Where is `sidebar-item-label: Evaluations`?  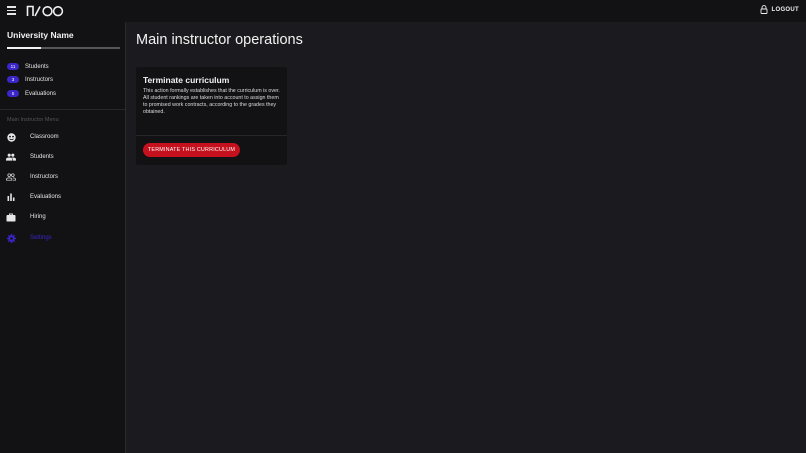
sidebar-item-label: Evaluations is located at coordinates (46, 197).